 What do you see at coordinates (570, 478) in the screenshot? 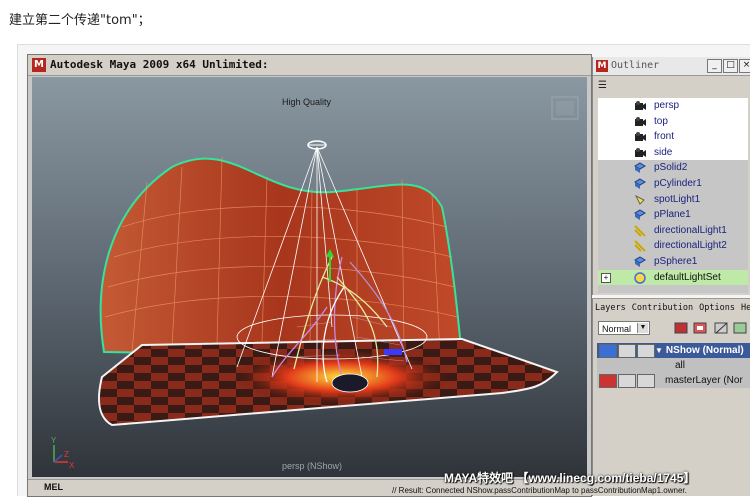
I see `watermark-text: MAYA特效吧 【www.linecg.com/tieba/1745】` at bounding box center [570, 478].